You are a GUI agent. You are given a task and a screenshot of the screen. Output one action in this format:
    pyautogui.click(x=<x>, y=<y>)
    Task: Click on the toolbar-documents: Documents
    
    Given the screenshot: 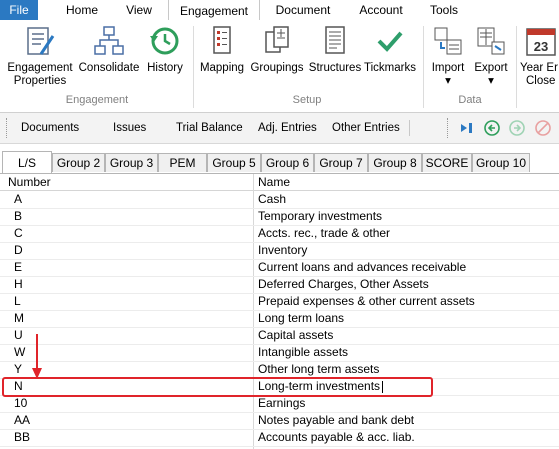 What is the action you would take?
    pyautogui.click(x=50, y=128)
    